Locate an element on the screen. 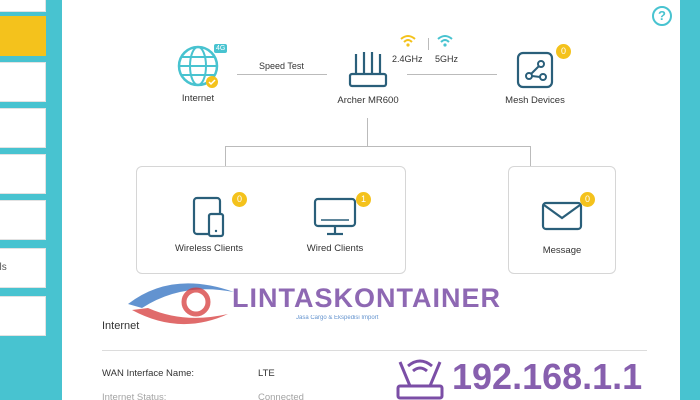 This screenshot has width=700, height=400. mesh-icon is located at coordinates (535, 70).